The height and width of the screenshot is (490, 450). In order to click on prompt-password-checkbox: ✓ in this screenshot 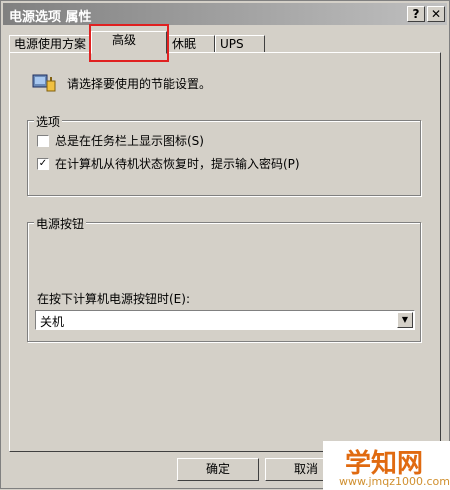, I will do `click(43, 163)`.